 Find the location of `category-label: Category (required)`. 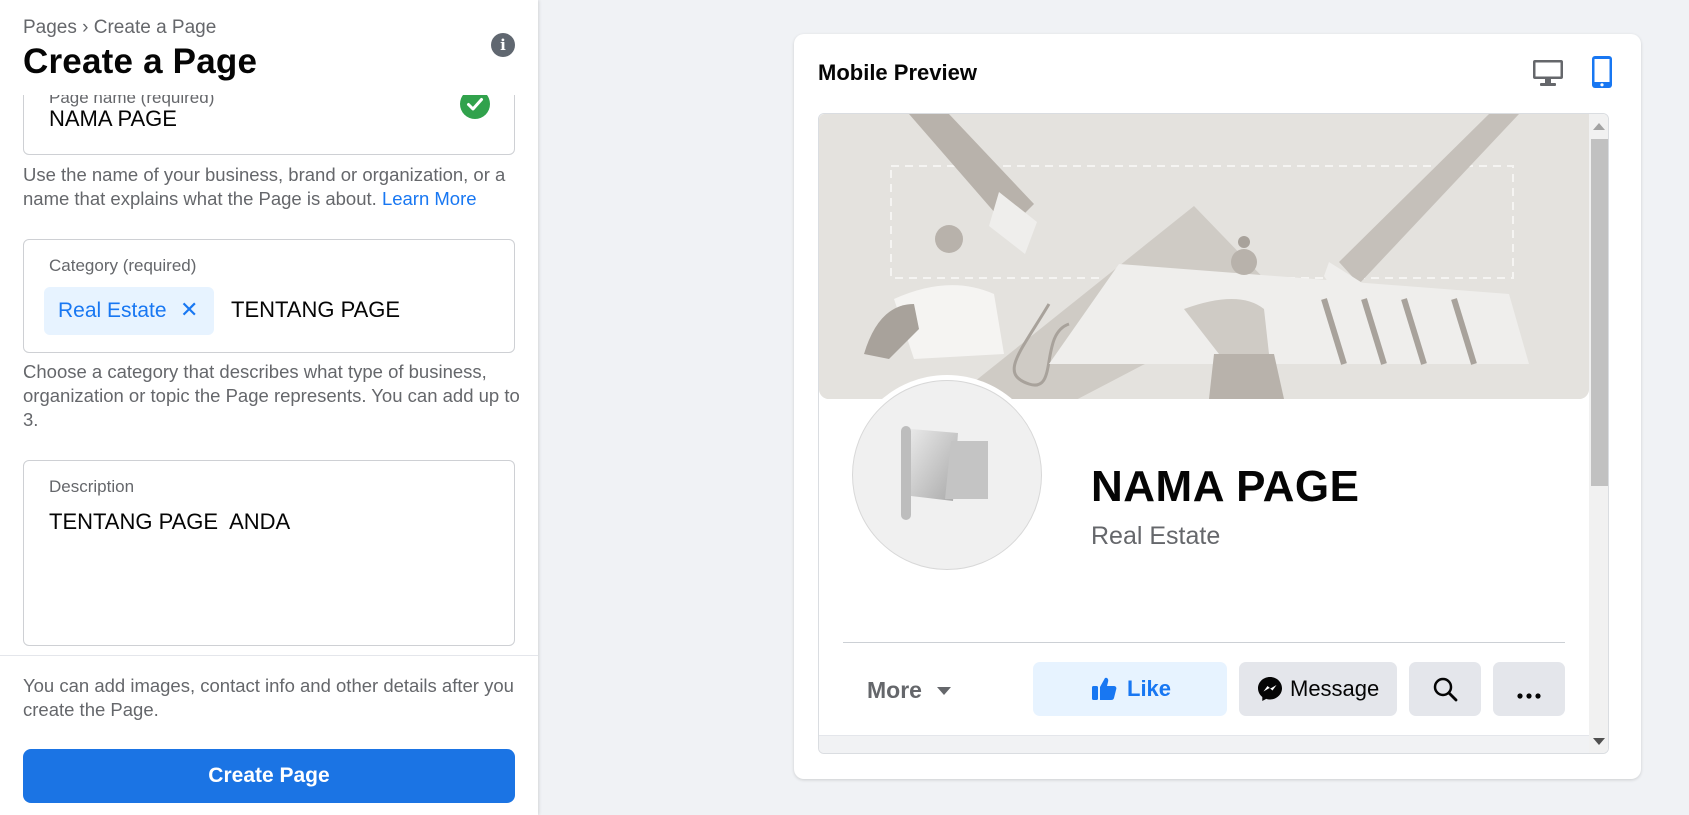

category-label: Category (required) is located at coordinates (123, 265).